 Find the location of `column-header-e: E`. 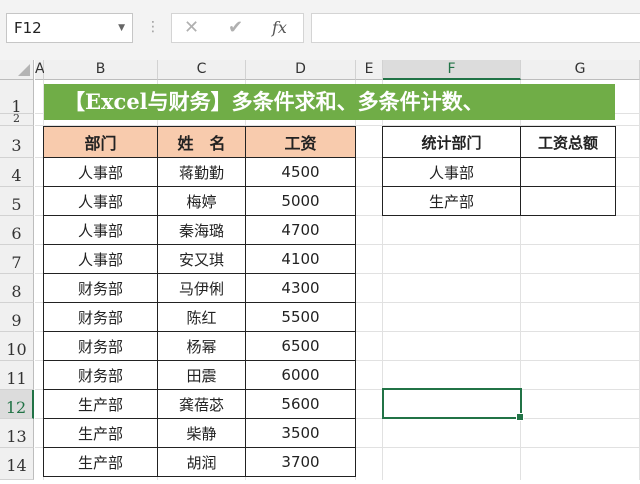

column-header-e: E is located at coordinates (369, 70).